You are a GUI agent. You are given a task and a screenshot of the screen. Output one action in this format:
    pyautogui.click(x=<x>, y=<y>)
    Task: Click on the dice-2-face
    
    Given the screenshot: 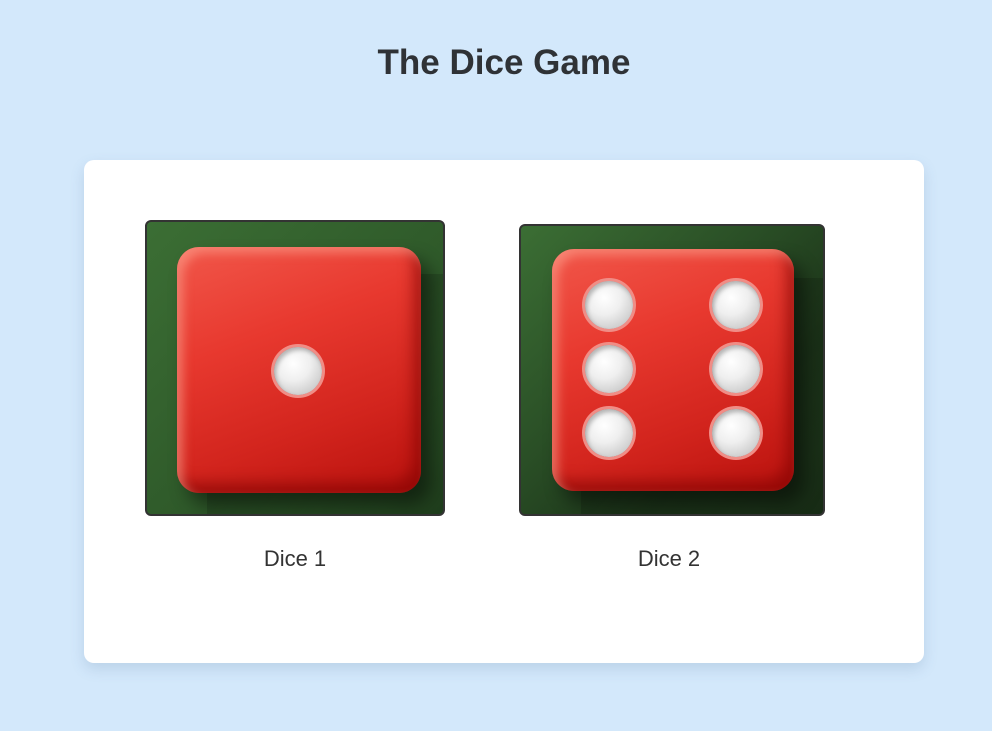 What is the action you would take?
    pyautogui.click(x=673, y=370)
    